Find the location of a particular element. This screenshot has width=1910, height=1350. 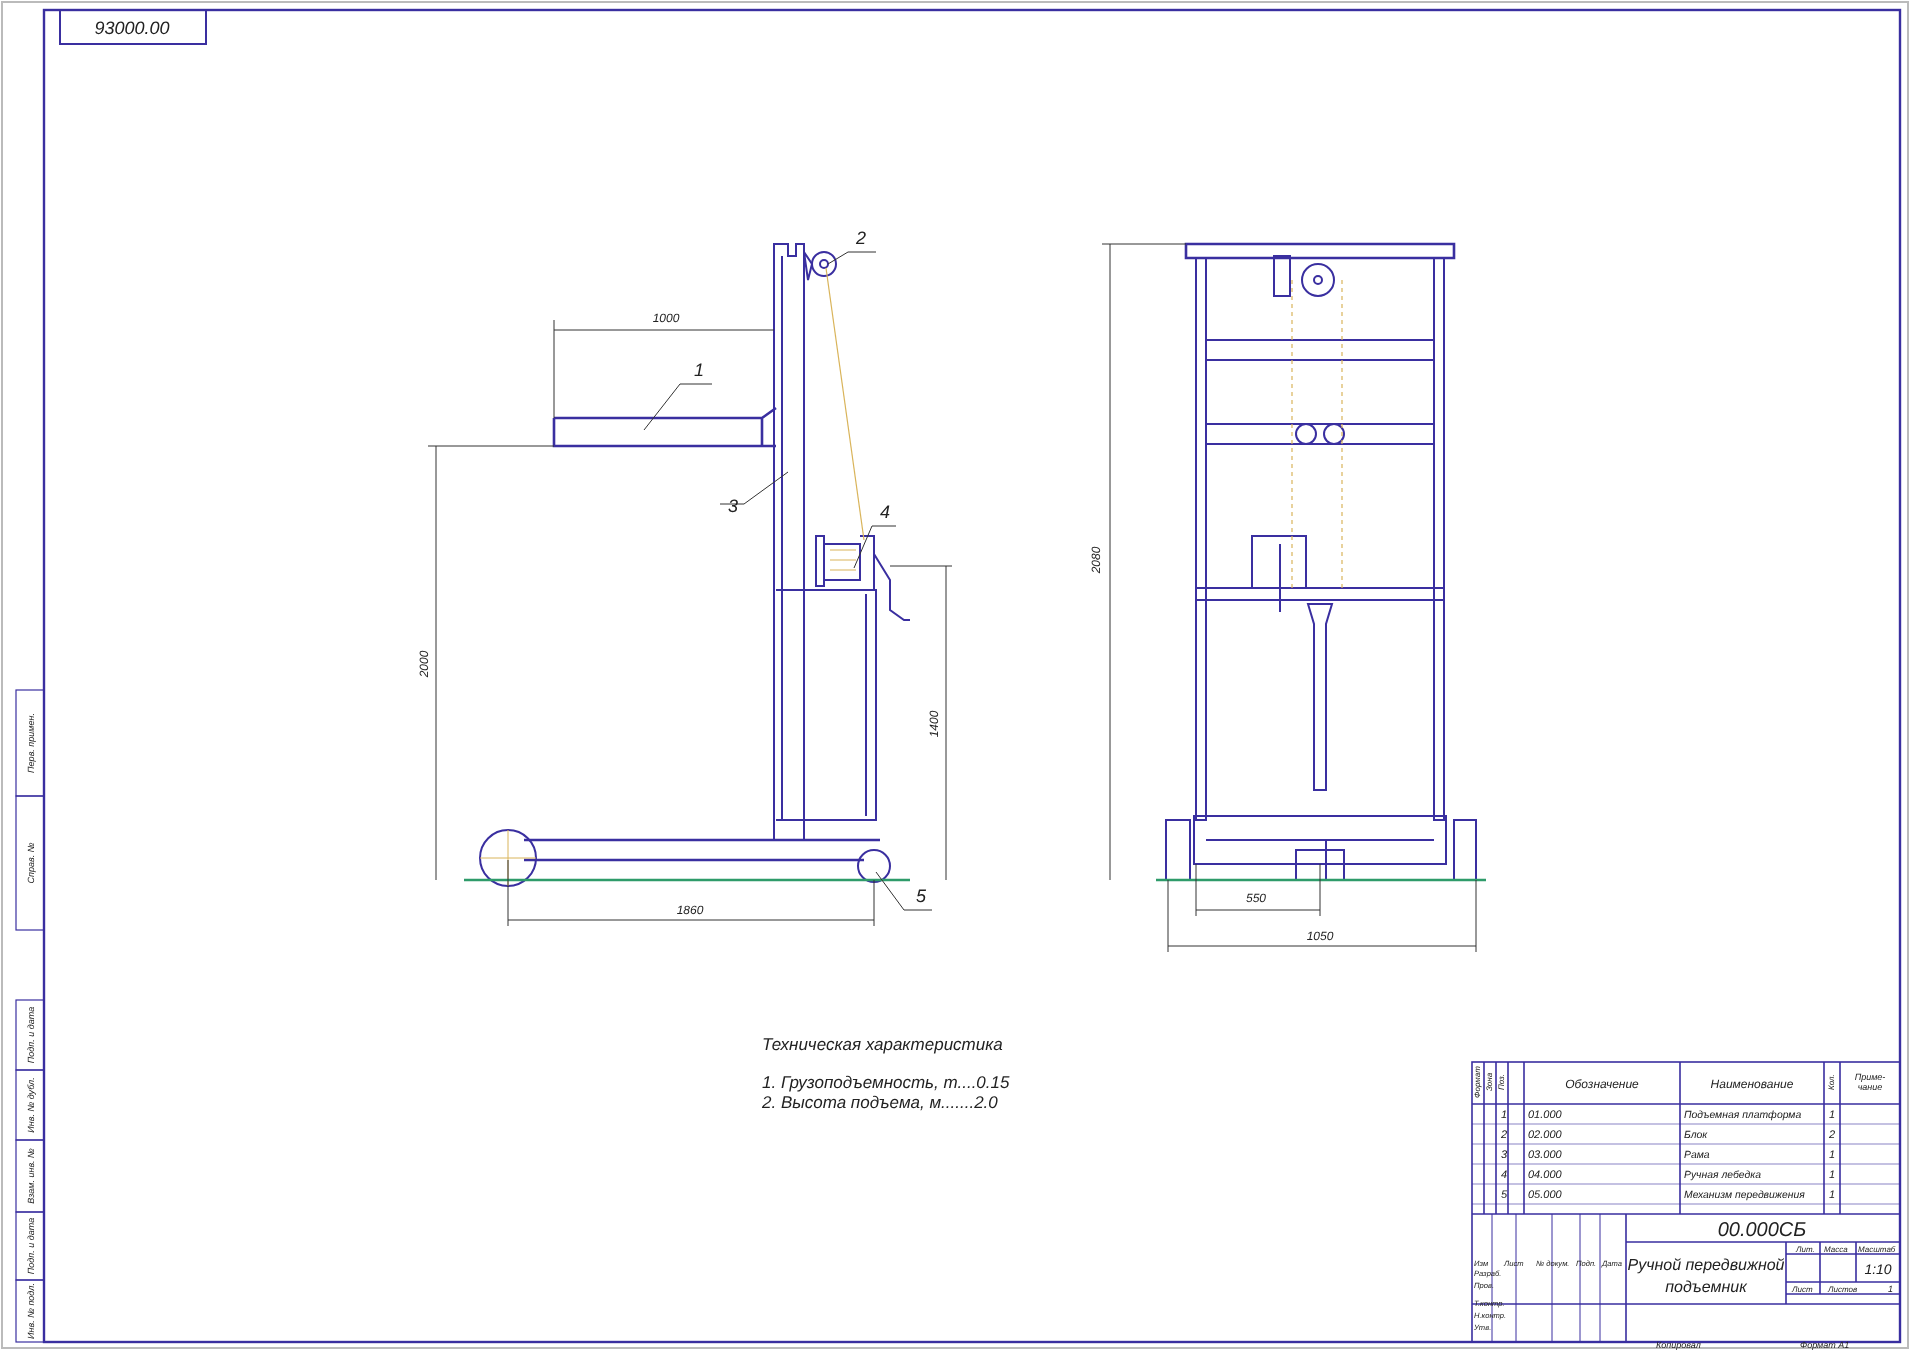

document-code: 00.000СБ is located at coordinates (1762, 1231).